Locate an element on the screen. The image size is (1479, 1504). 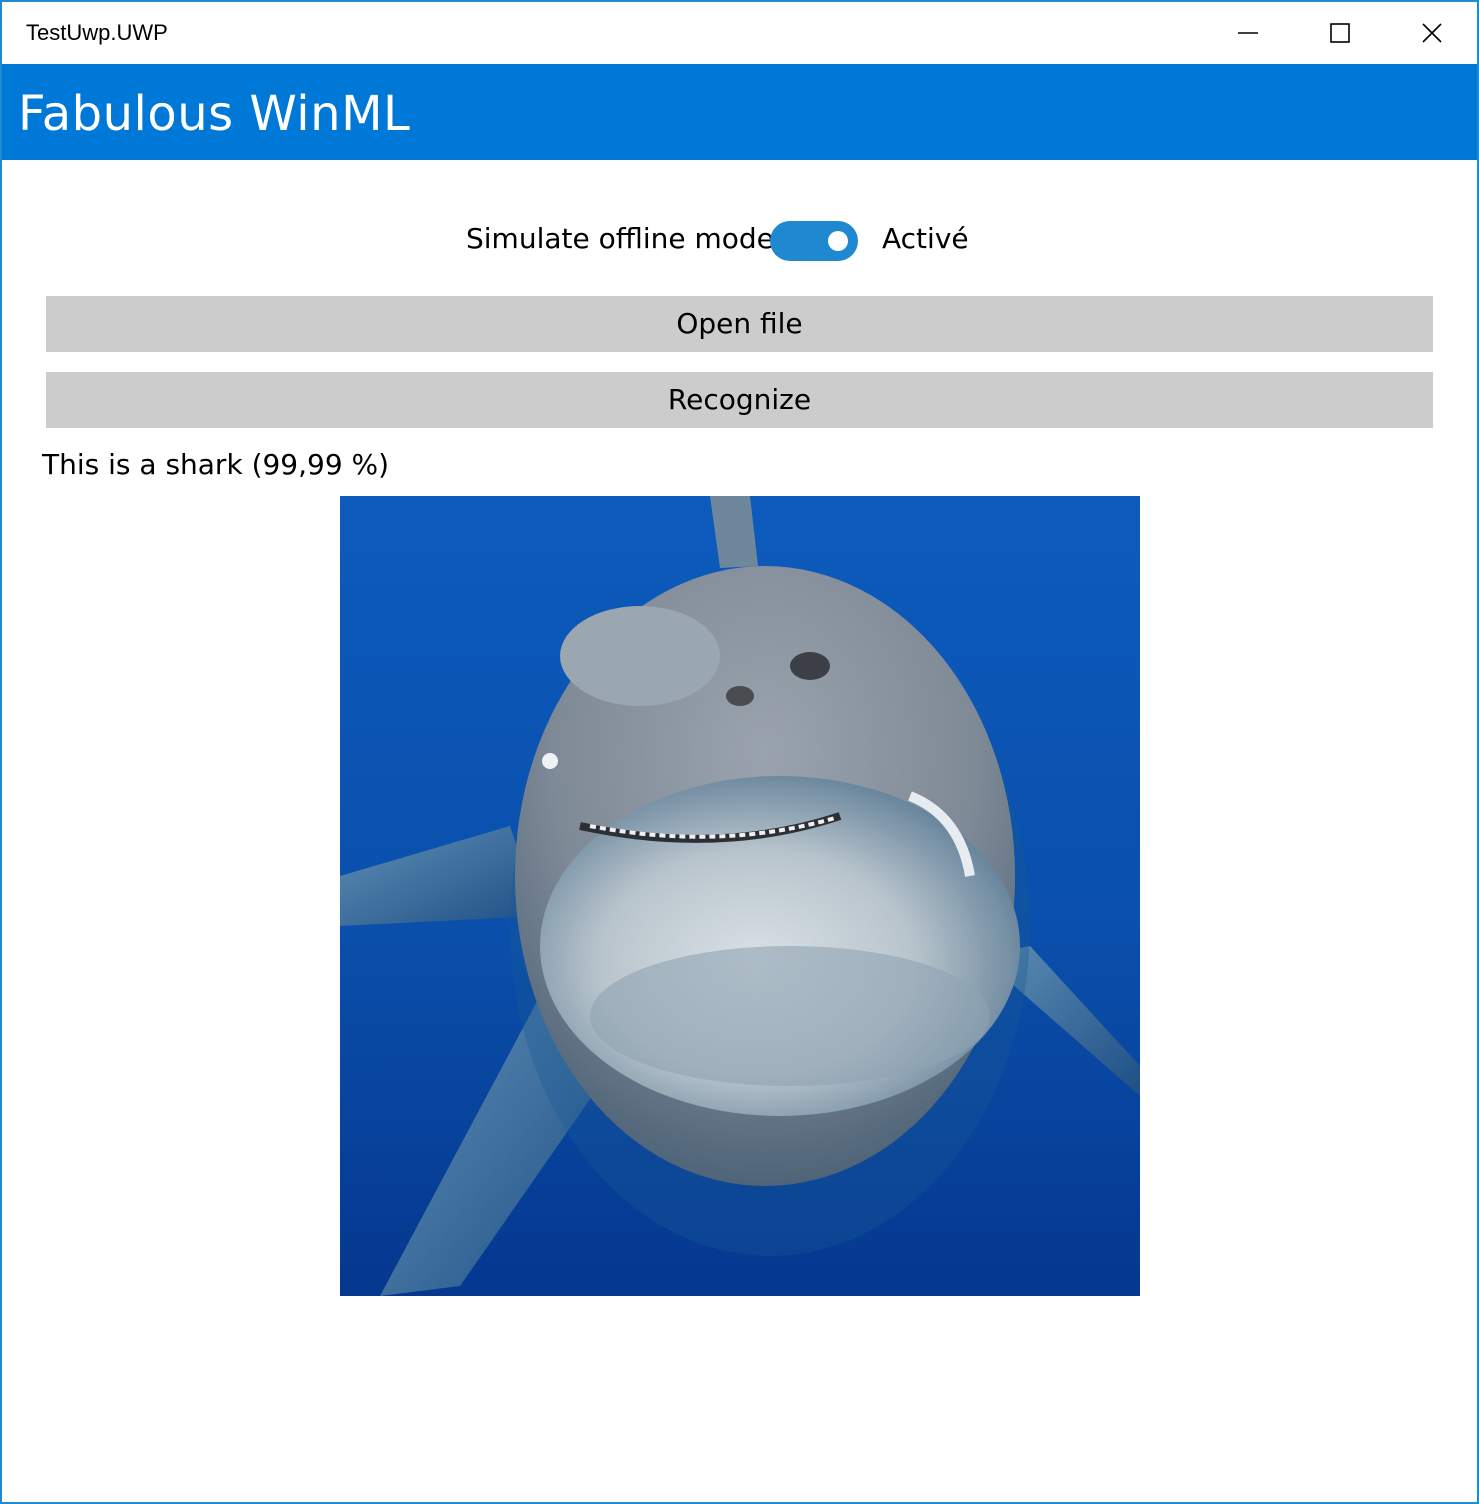
window-title: TestUwp.UWP is located at coordinates (97, 32).